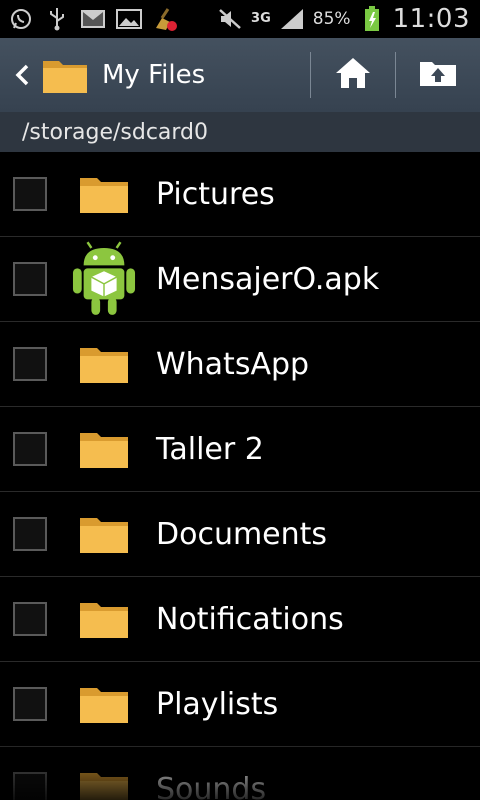 Image resolution: width=480 pixels, height=800 pixels. What do you see at coordinates (211, 785) in the screenshot?
I see `file-name: Sounds` at bounding box center [211, 785].